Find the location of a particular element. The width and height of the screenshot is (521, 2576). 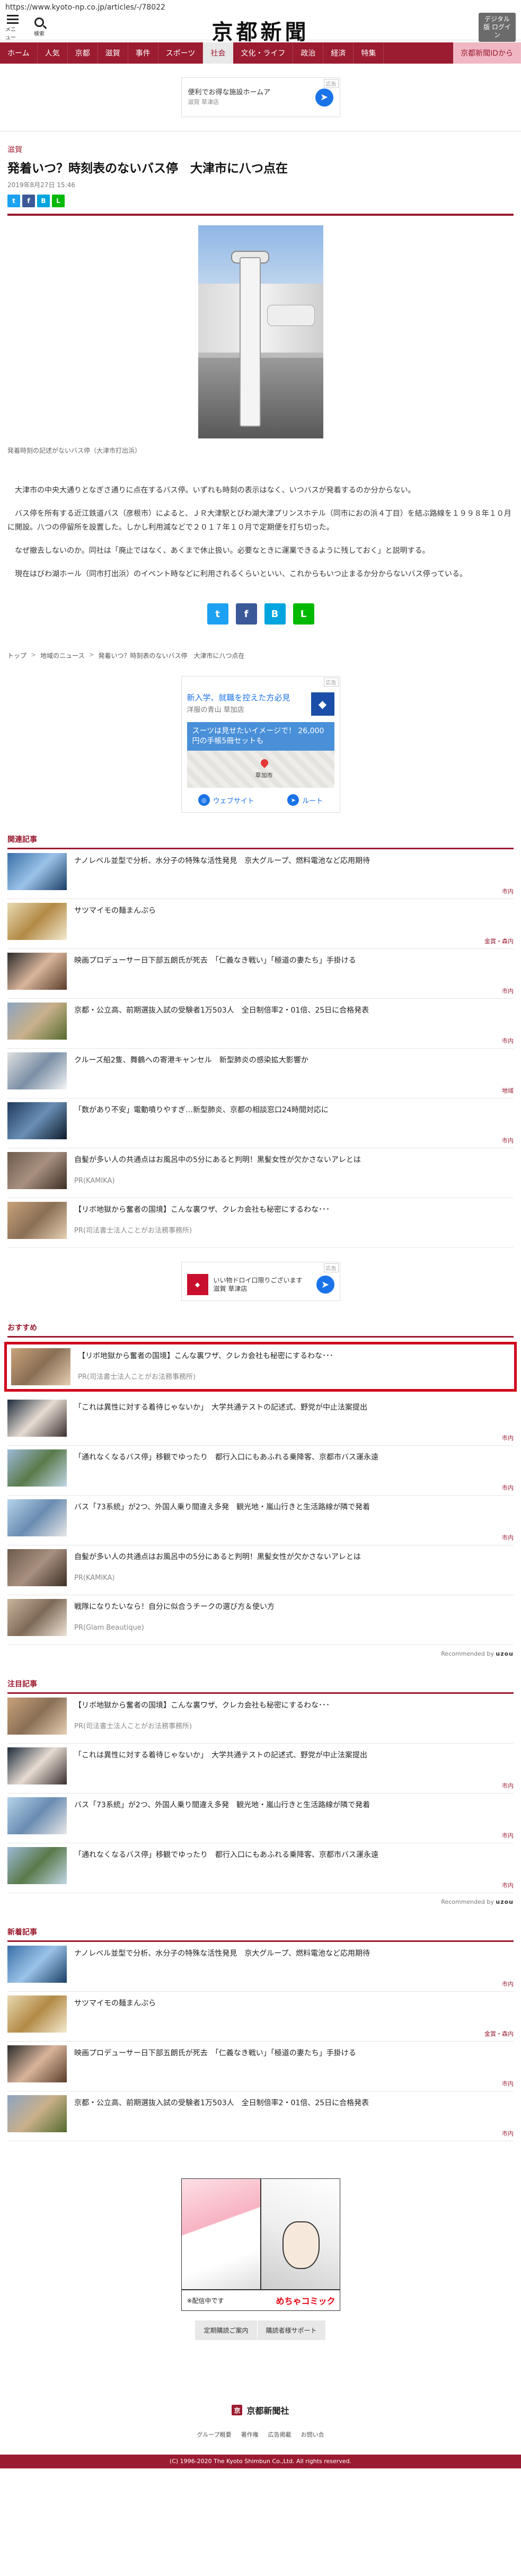

nav-shiga: 滋賀 is located at coordinates (113, 53).